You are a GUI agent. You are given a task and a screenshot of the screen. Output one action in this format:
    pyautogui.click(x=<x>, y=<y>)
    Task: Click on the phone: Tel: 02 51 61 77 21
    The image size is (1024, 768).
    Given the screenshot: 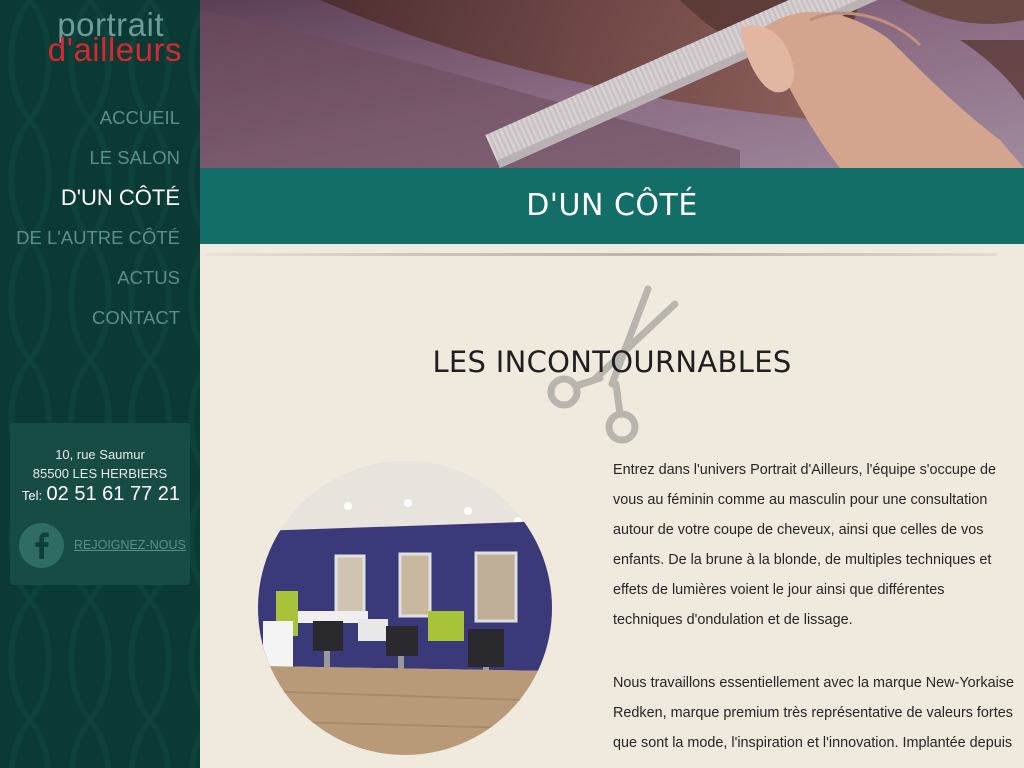 What is the action you would take?
    pyautogui.click(x=101, y=494)
    